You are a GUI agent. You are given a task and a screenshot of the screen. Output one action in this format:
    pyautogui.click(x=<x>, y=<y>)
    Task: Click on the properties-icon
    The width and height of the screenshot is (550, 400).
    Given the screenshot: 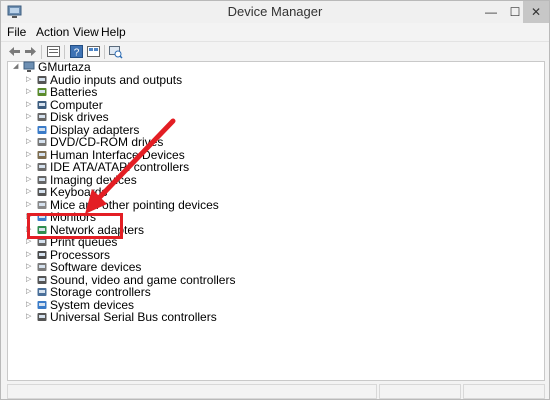 What is the action you would take?
    pyautogui.click(x=53, y=51)
    